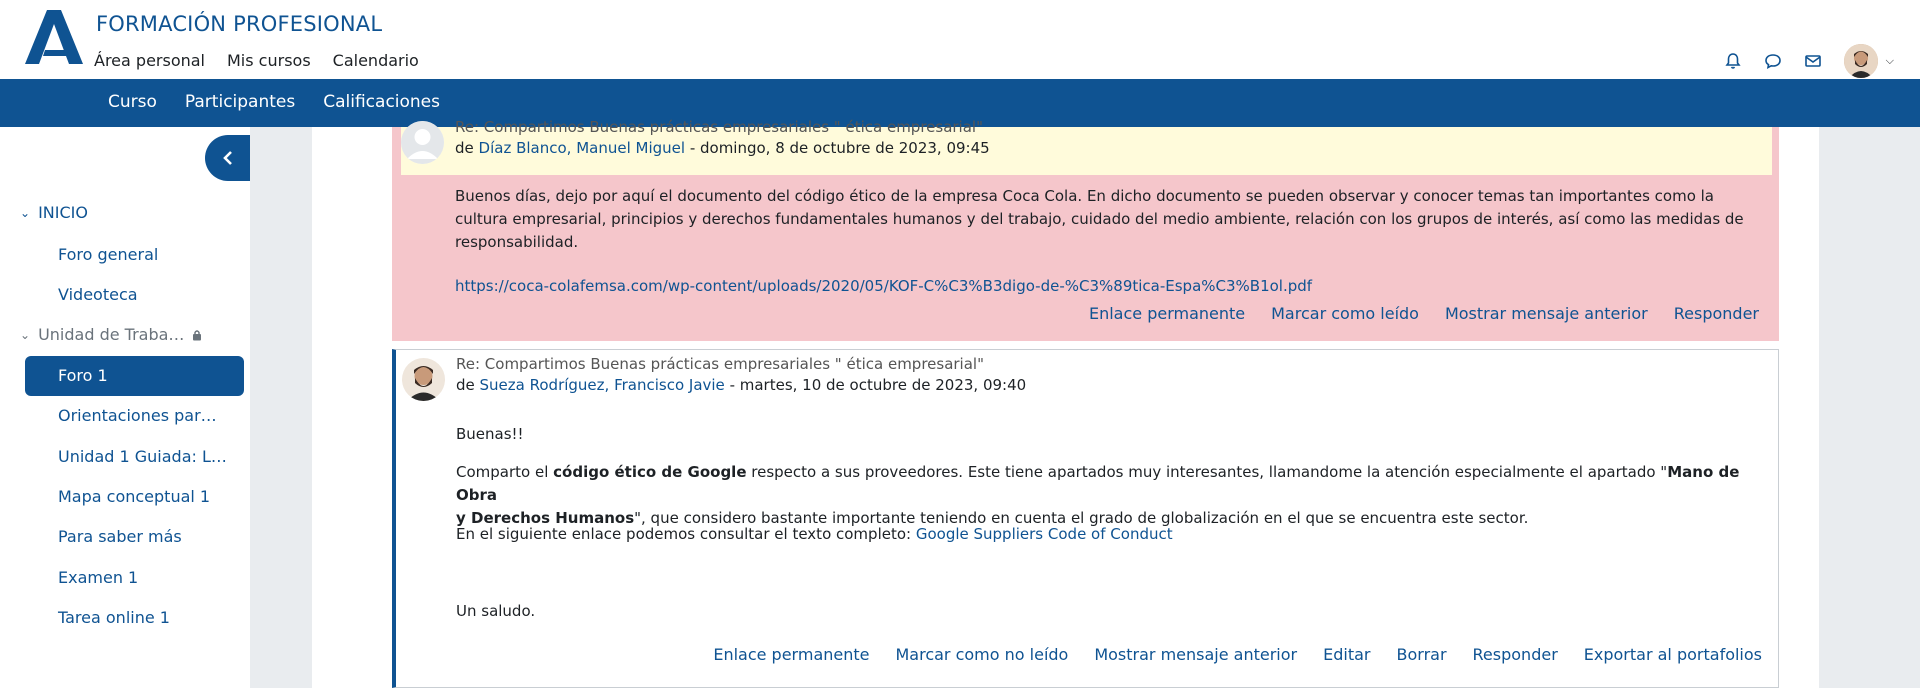 Image resolution: width=1920 pixels, height=688 pixels. Describe the element at coordinates (120, 536) in the screenshot. I see `sidebar-item-para-saber-mas: Para saber más` at that location.